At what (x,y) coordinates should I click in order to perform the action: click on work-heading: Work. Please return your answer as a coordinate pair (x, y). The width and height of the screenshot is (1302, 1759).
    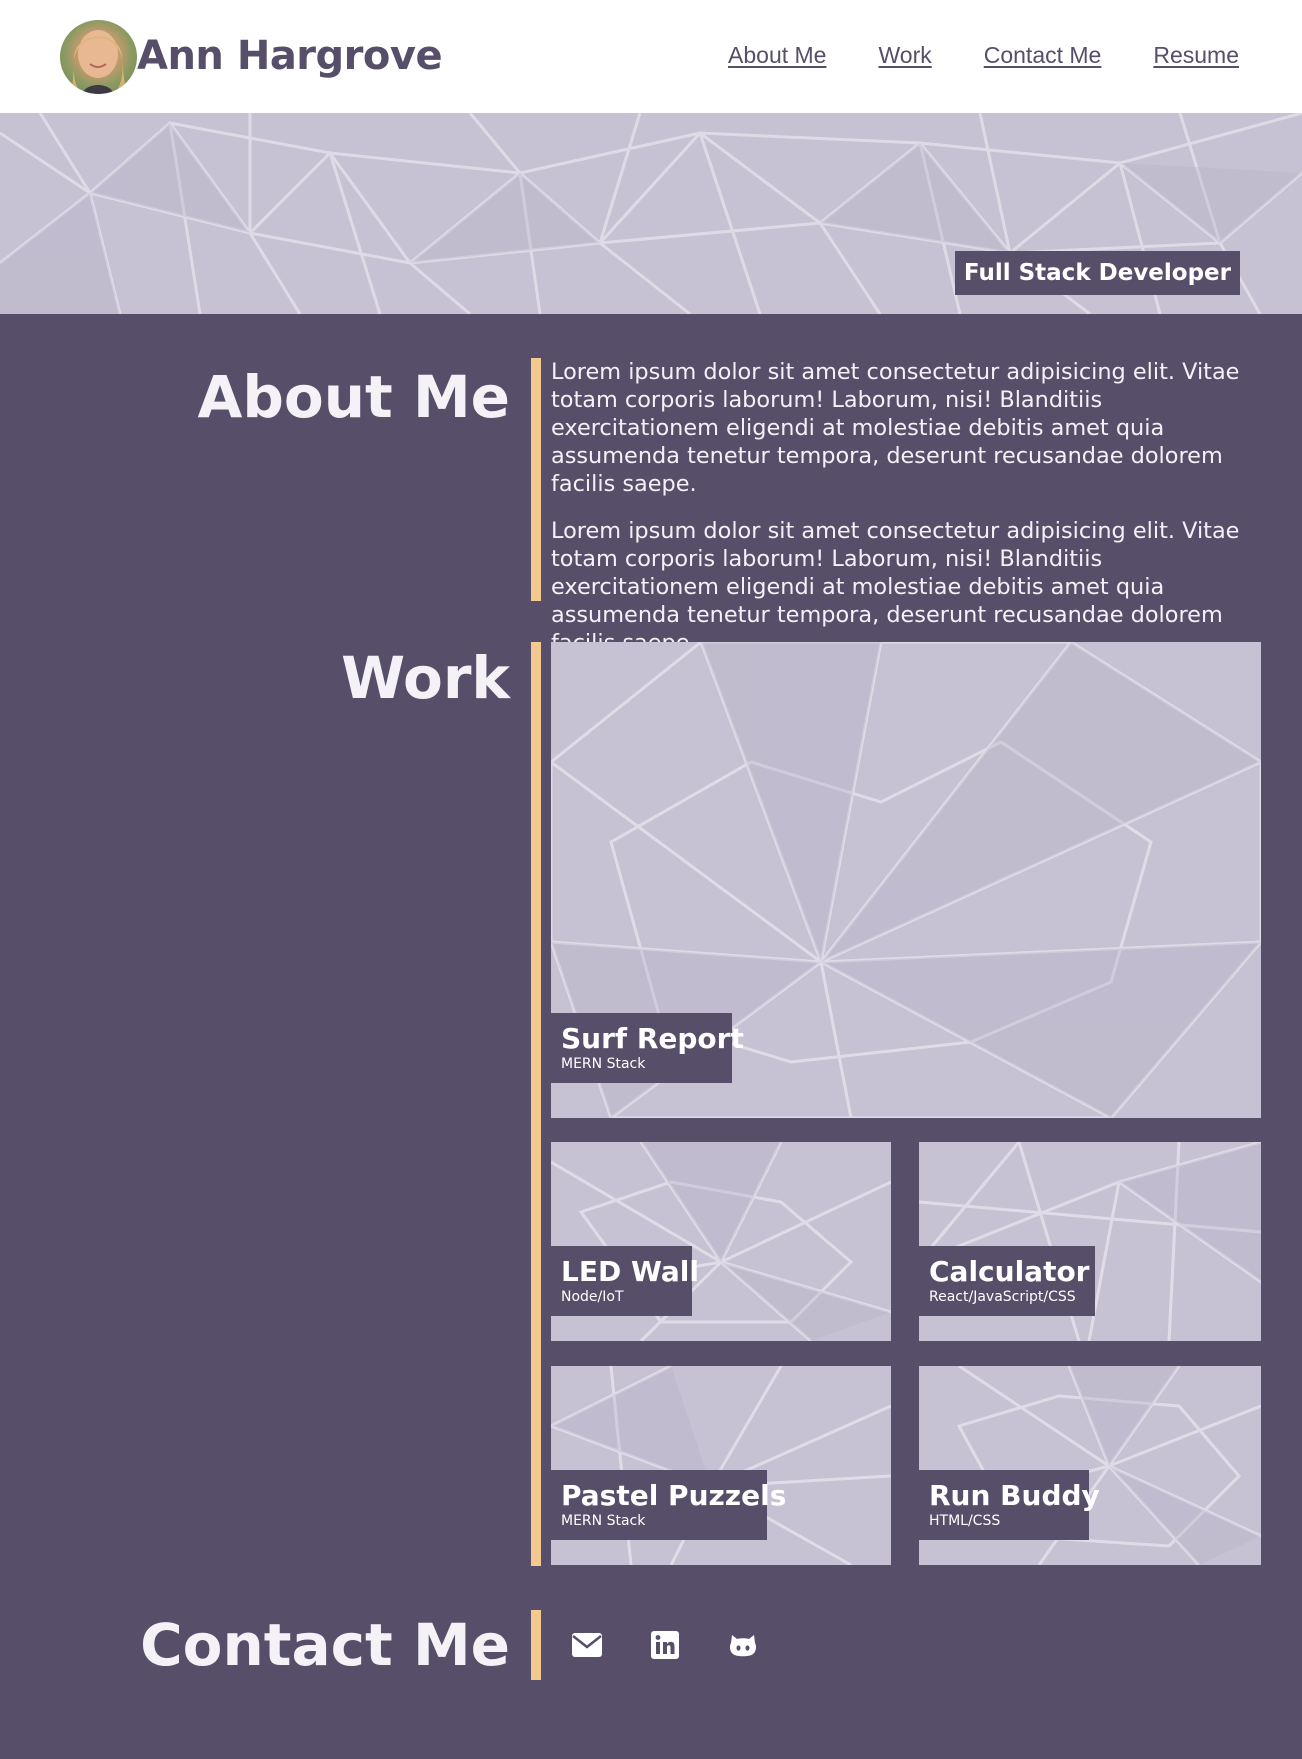
    Looking at the image, I should click on (425, 678).